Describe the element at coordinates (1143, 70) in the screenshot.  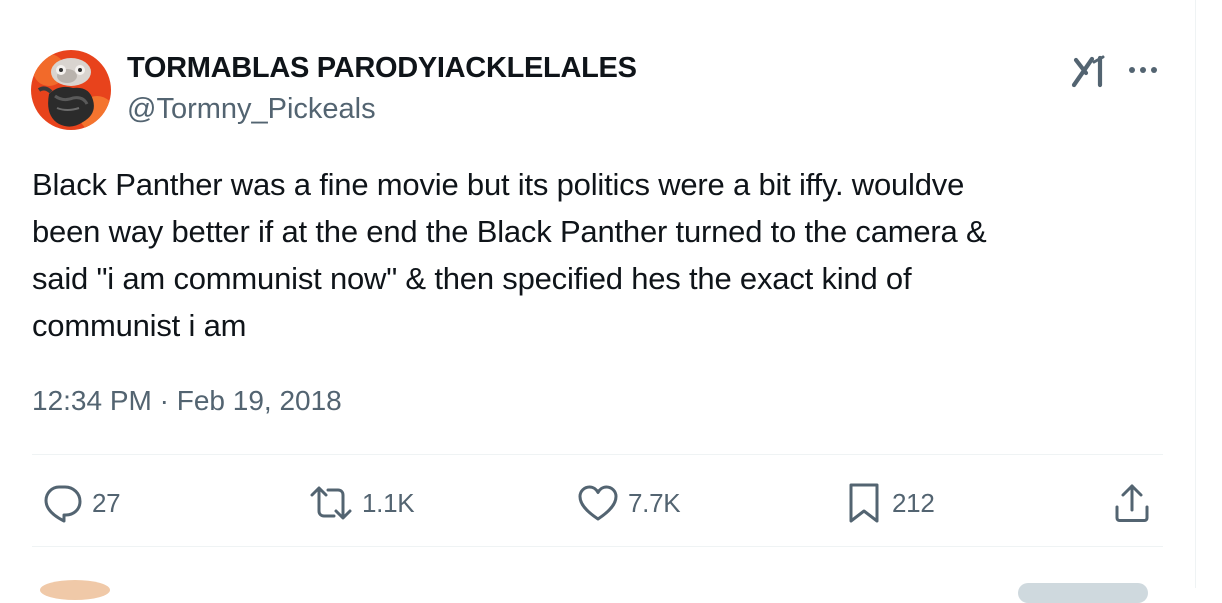
I see `more-icon` at that location.